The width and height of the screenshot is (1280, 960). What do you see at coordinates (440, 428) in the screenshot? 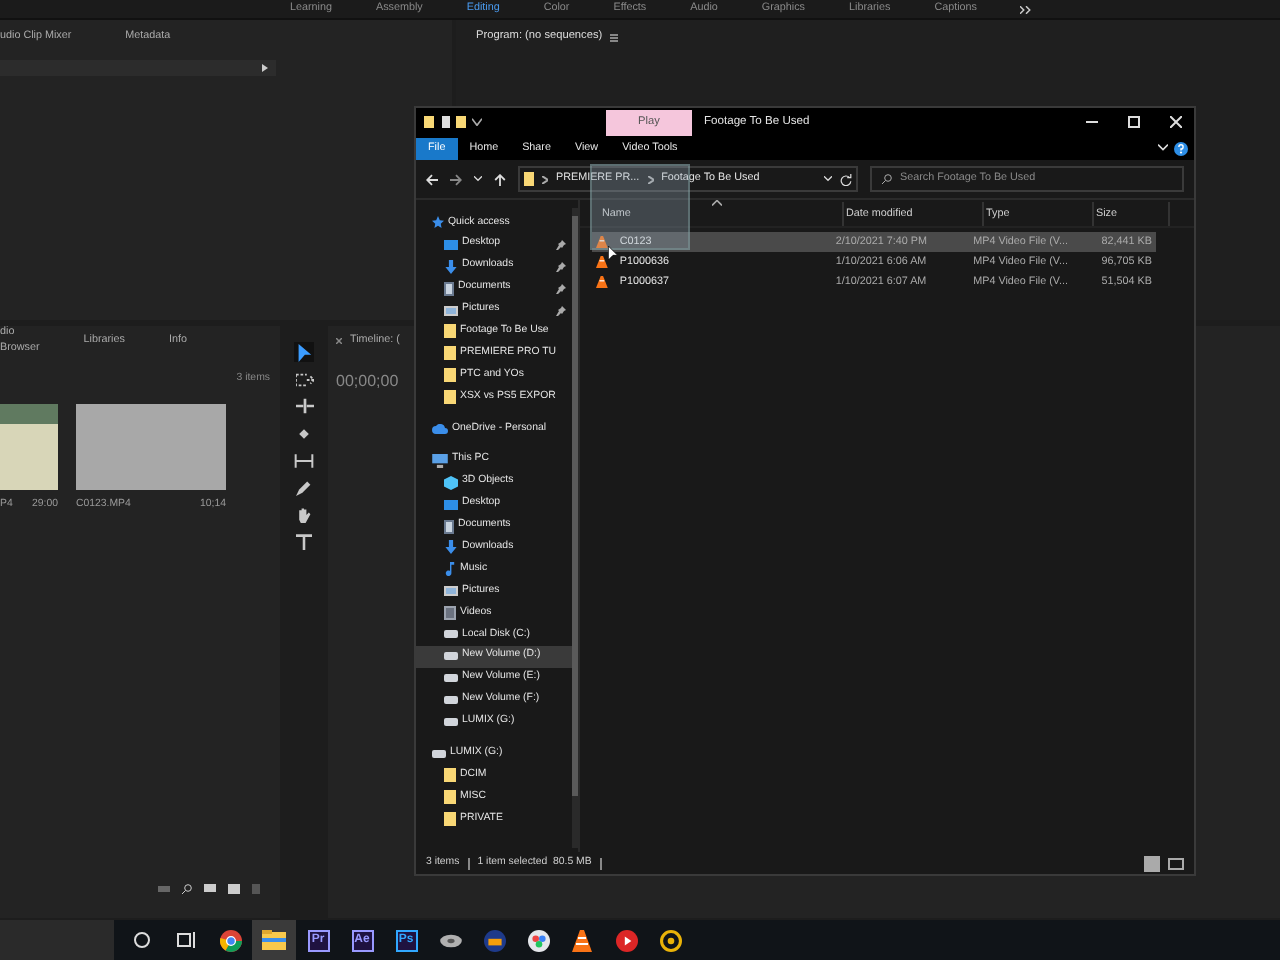
I see `cloud-icon` at bounding box center [440, 428].